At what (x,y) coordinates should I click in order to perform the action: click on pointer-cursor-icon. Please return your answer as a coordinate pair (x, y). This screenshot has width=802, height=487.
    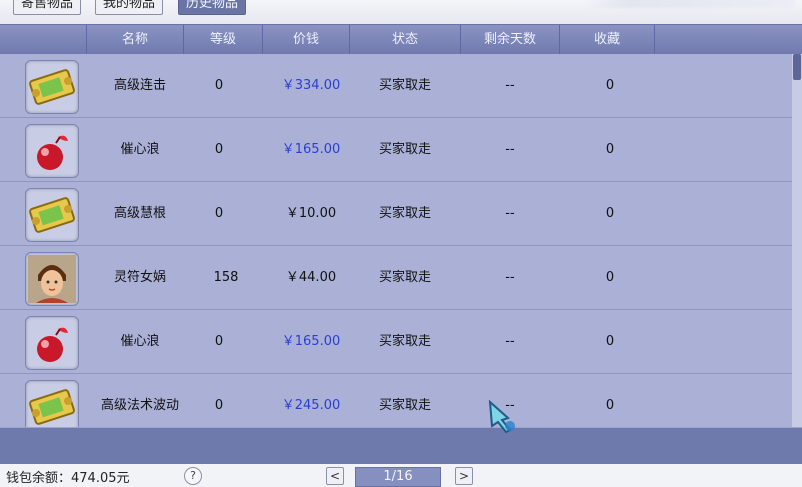
    Looking at the image, I should click on (505, 418).